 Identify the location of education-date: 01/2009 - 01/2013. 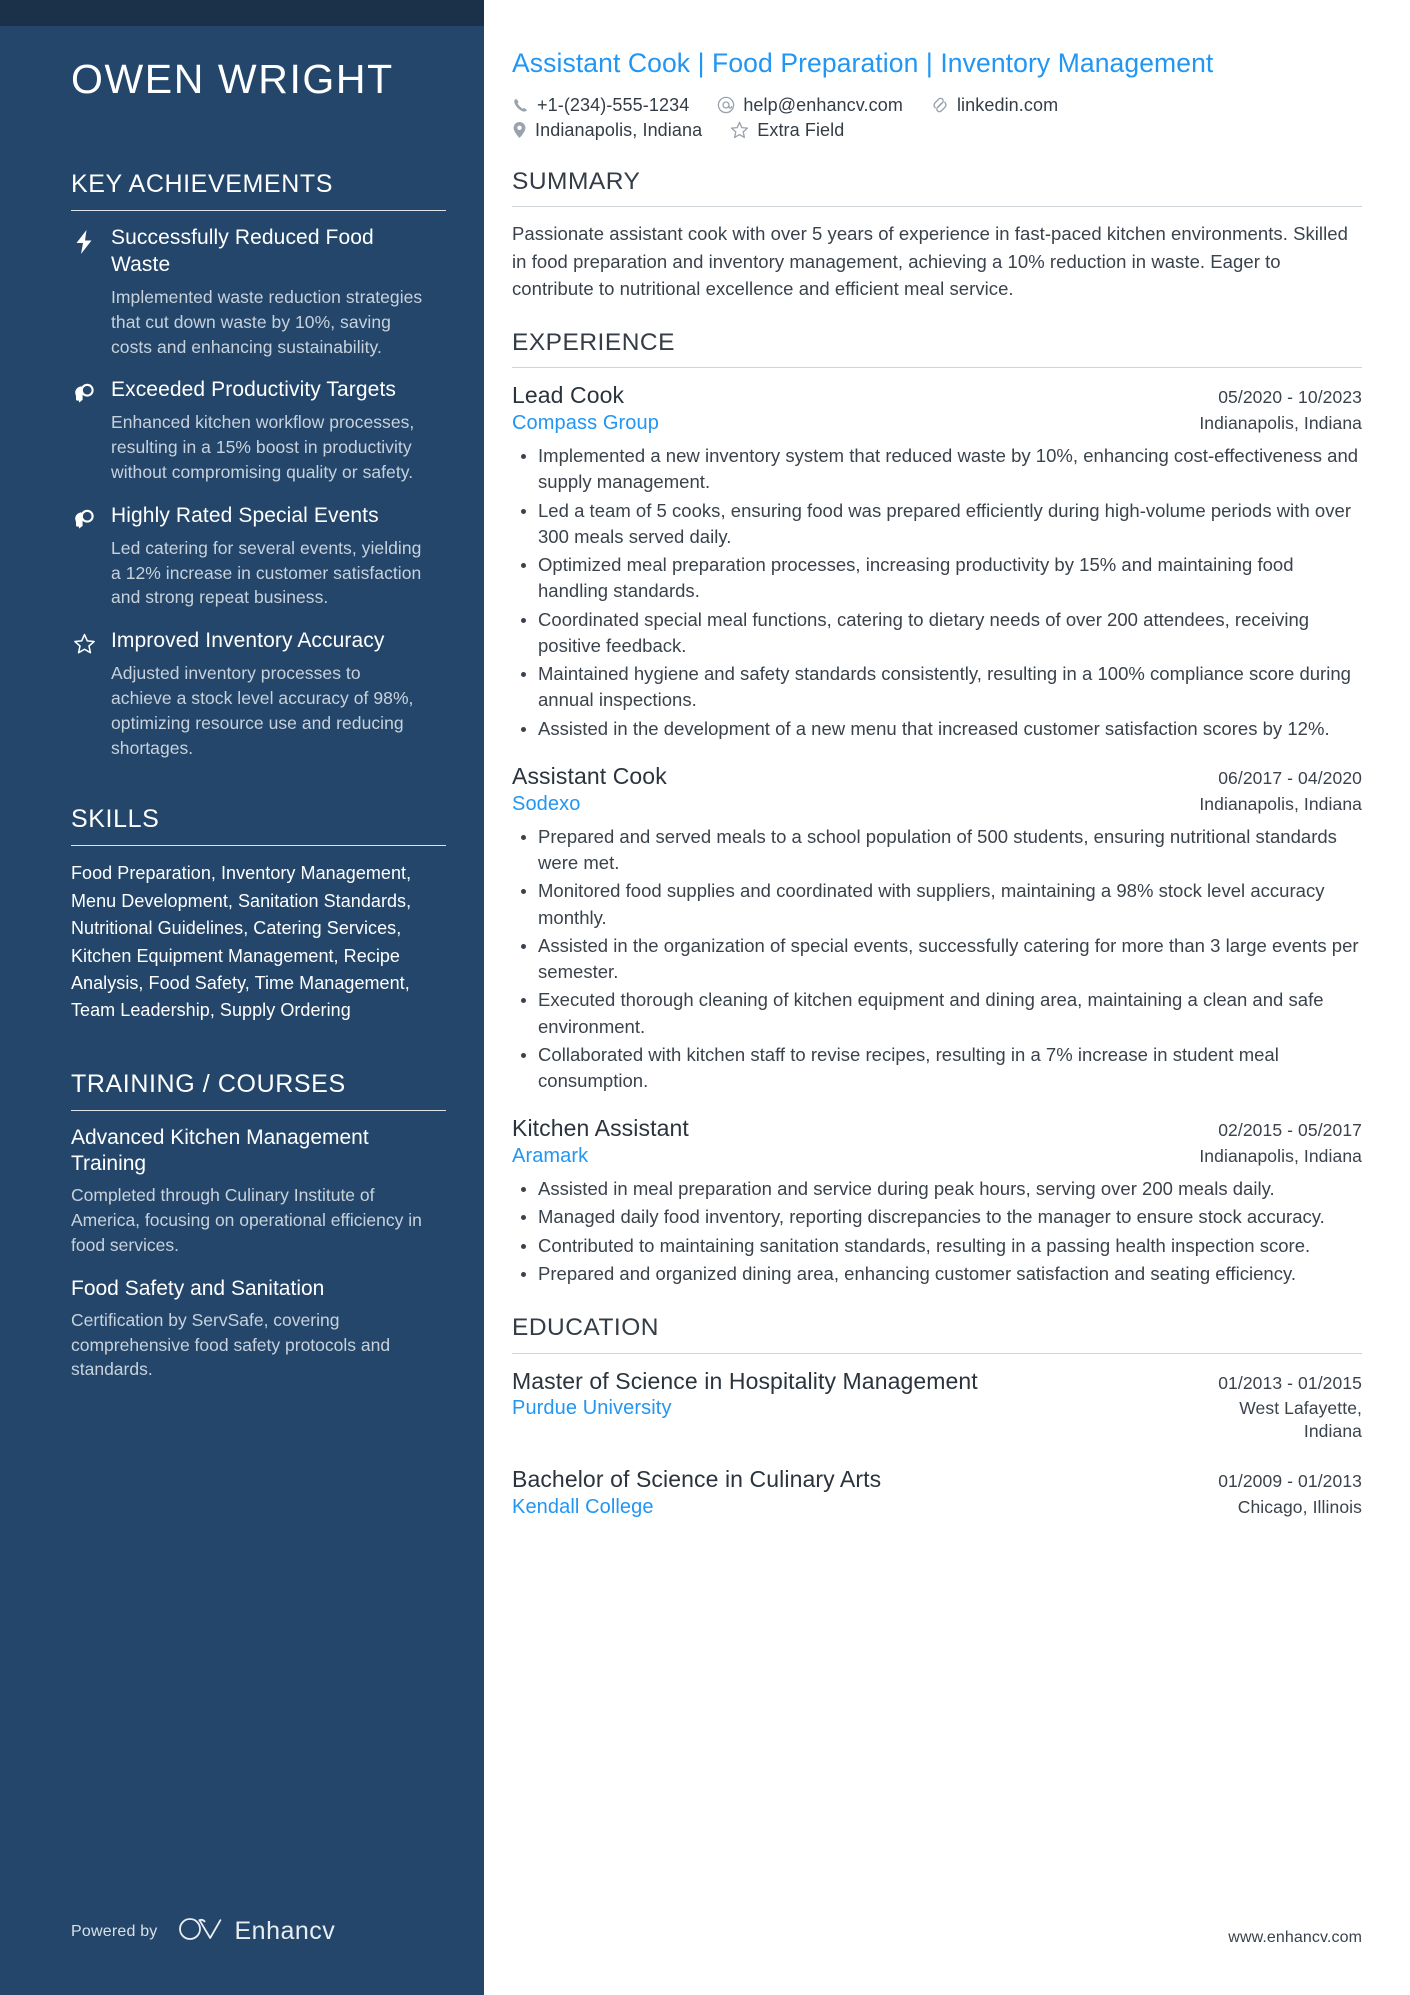
(1290, 1480).